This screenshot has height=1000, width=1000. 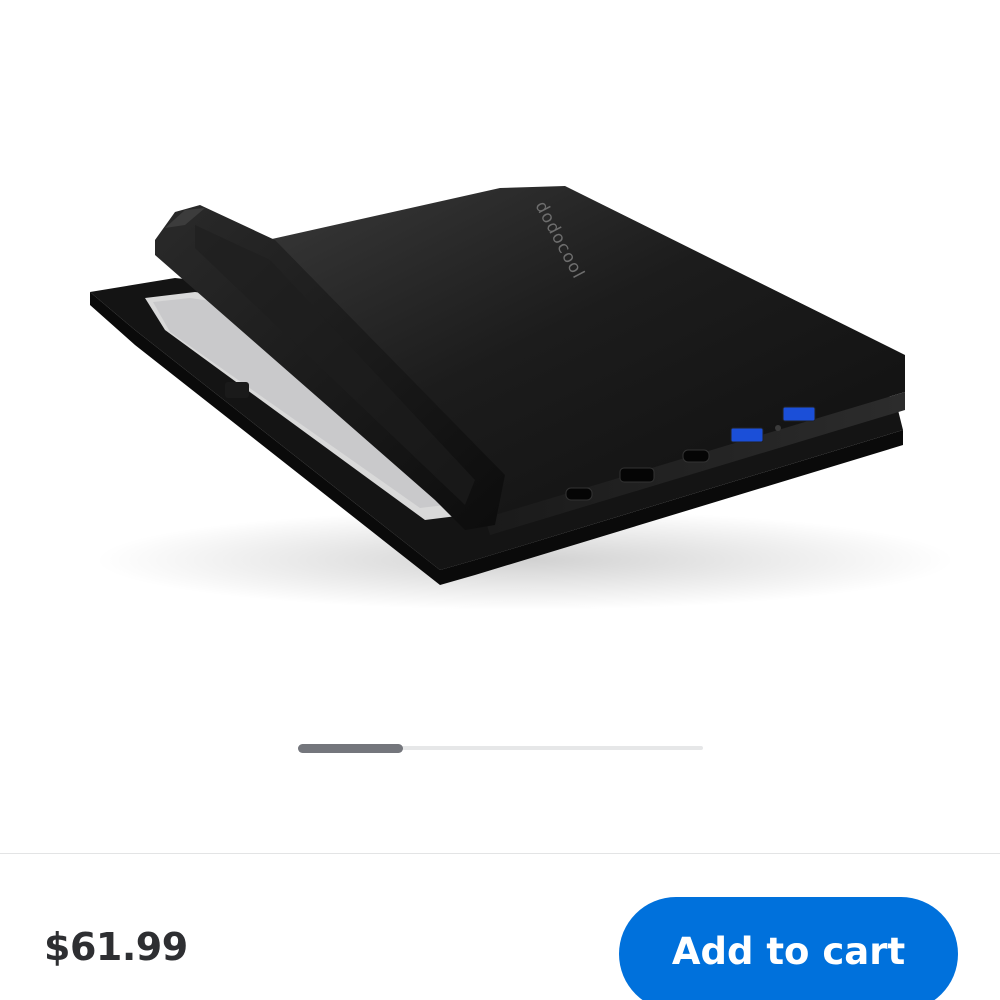 What do you see at coordinates (637, 475) in the screenshot?
I see `port-hdmi` at bounding box center [637, 475].